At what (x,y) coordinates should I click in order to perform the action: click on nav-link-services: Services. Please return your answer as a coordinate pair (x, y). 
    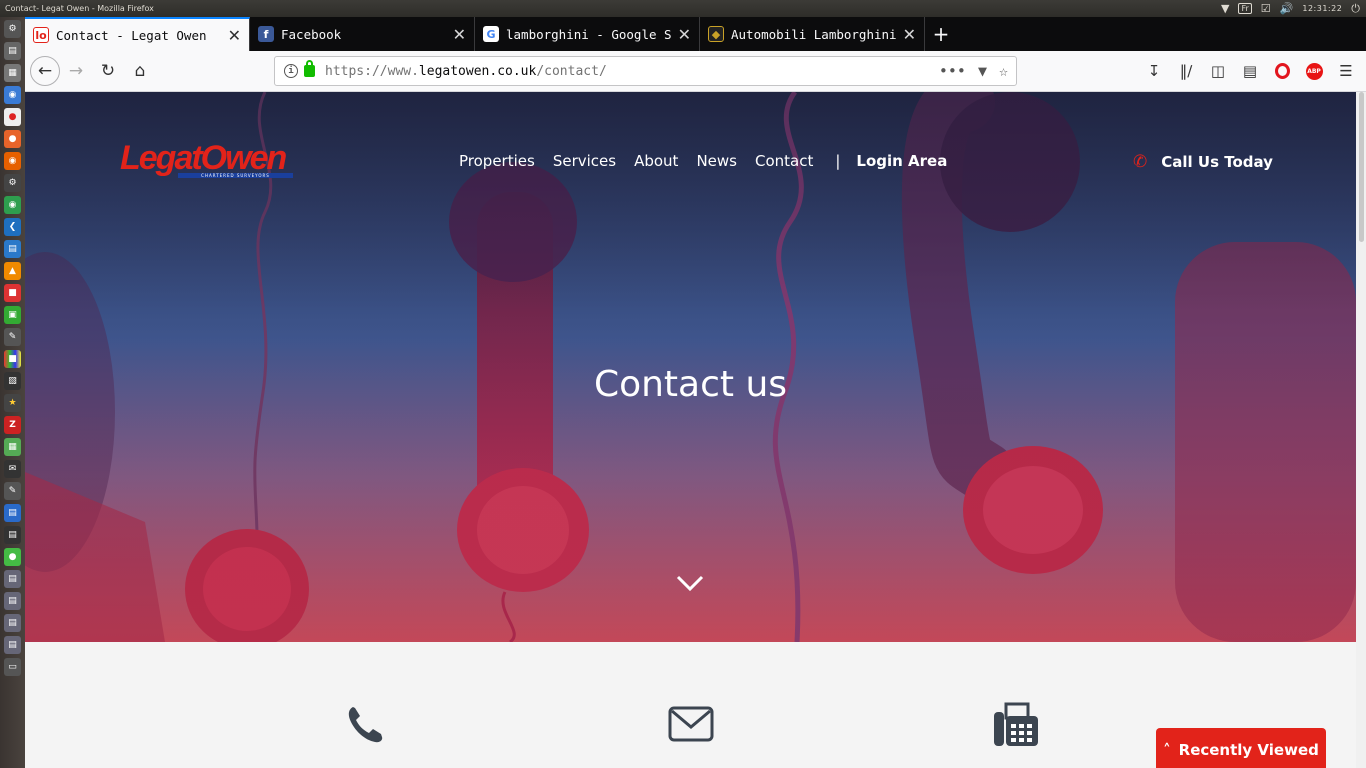
    Looking at the image, I should click on (584, 161).